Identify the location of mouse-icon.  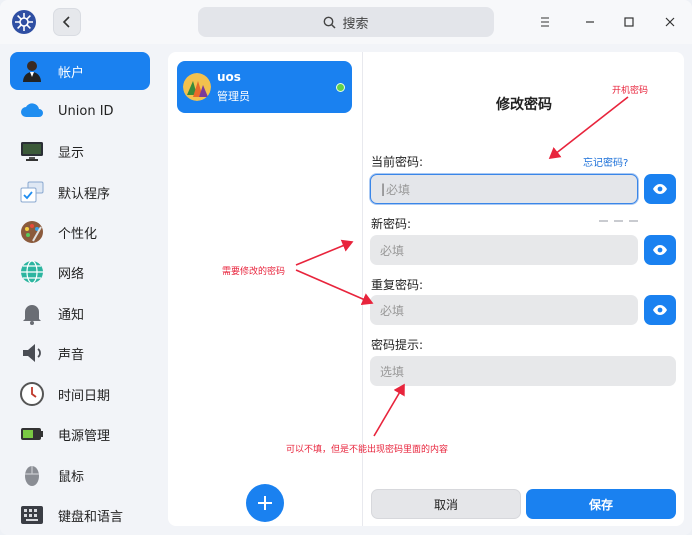
(32, 475).